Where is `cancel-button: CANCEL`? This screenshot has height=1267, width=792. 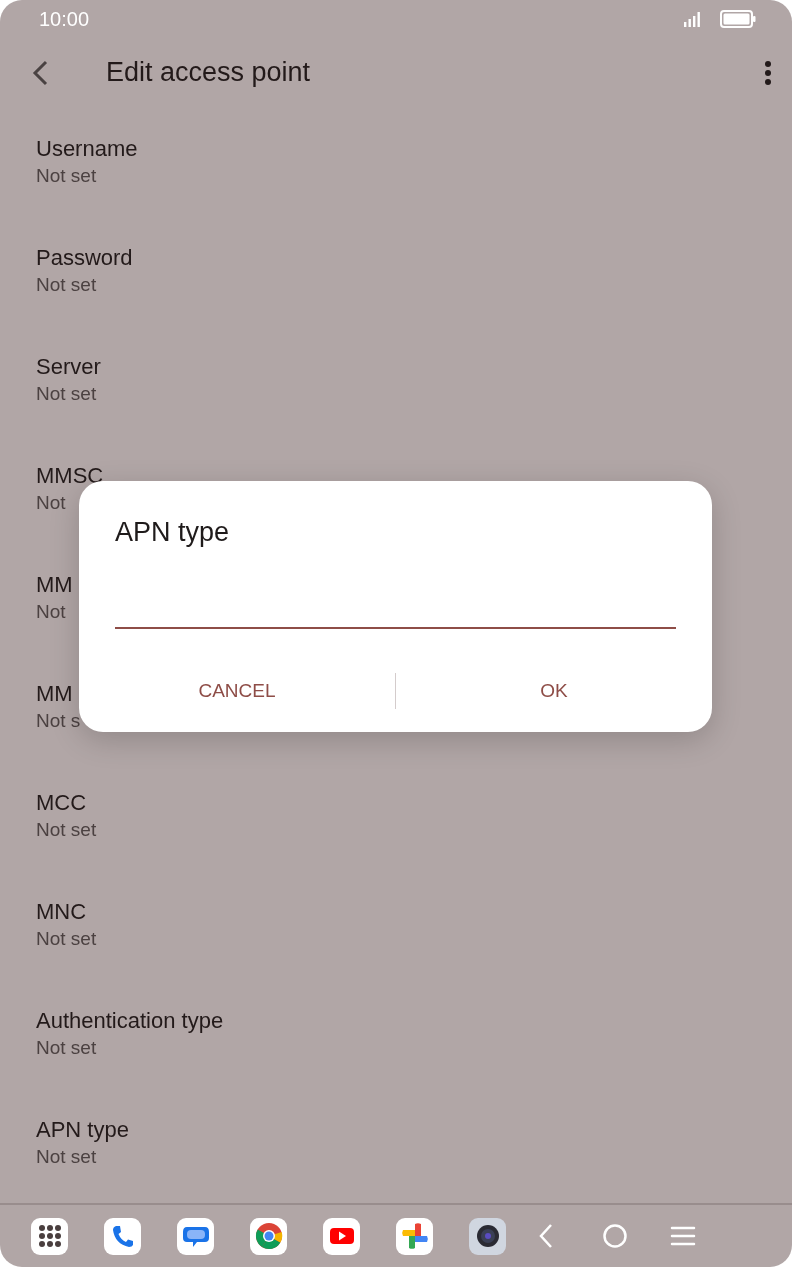 cancel-button: CANCEL is located at coordinates (237, 691).